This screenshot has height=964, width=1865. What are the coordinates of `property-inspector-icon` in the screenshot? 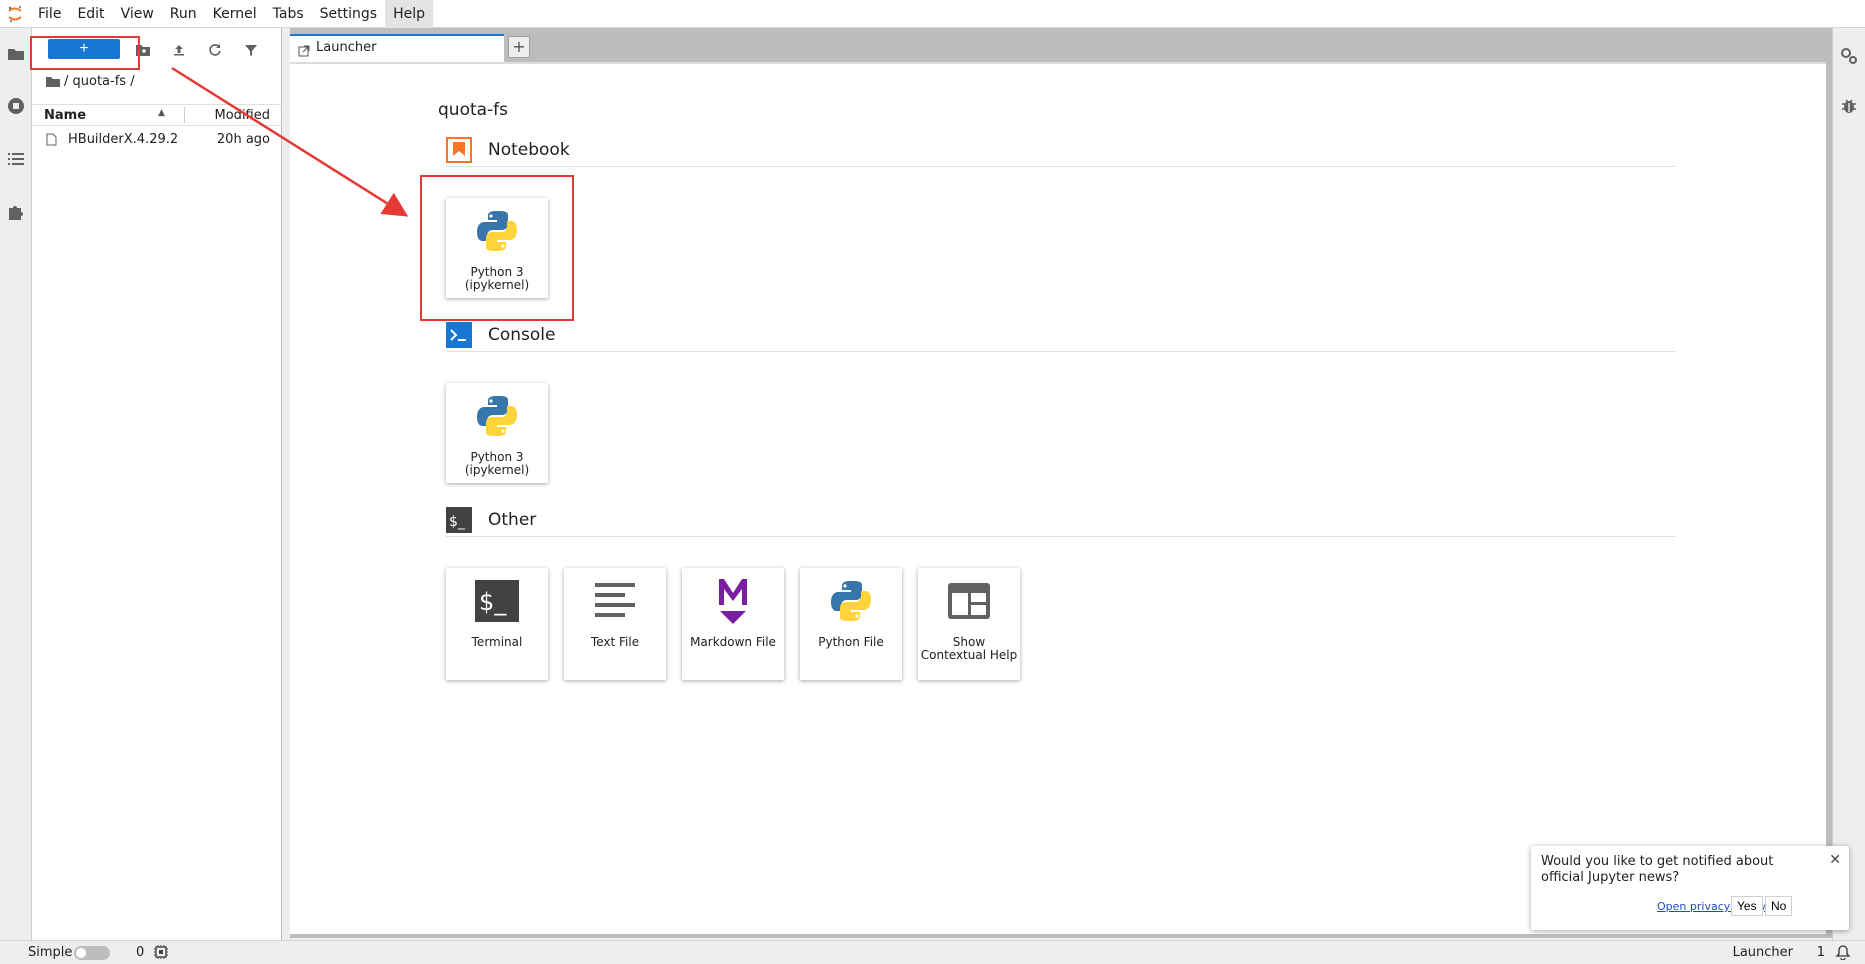 It's located at (1849, 56).